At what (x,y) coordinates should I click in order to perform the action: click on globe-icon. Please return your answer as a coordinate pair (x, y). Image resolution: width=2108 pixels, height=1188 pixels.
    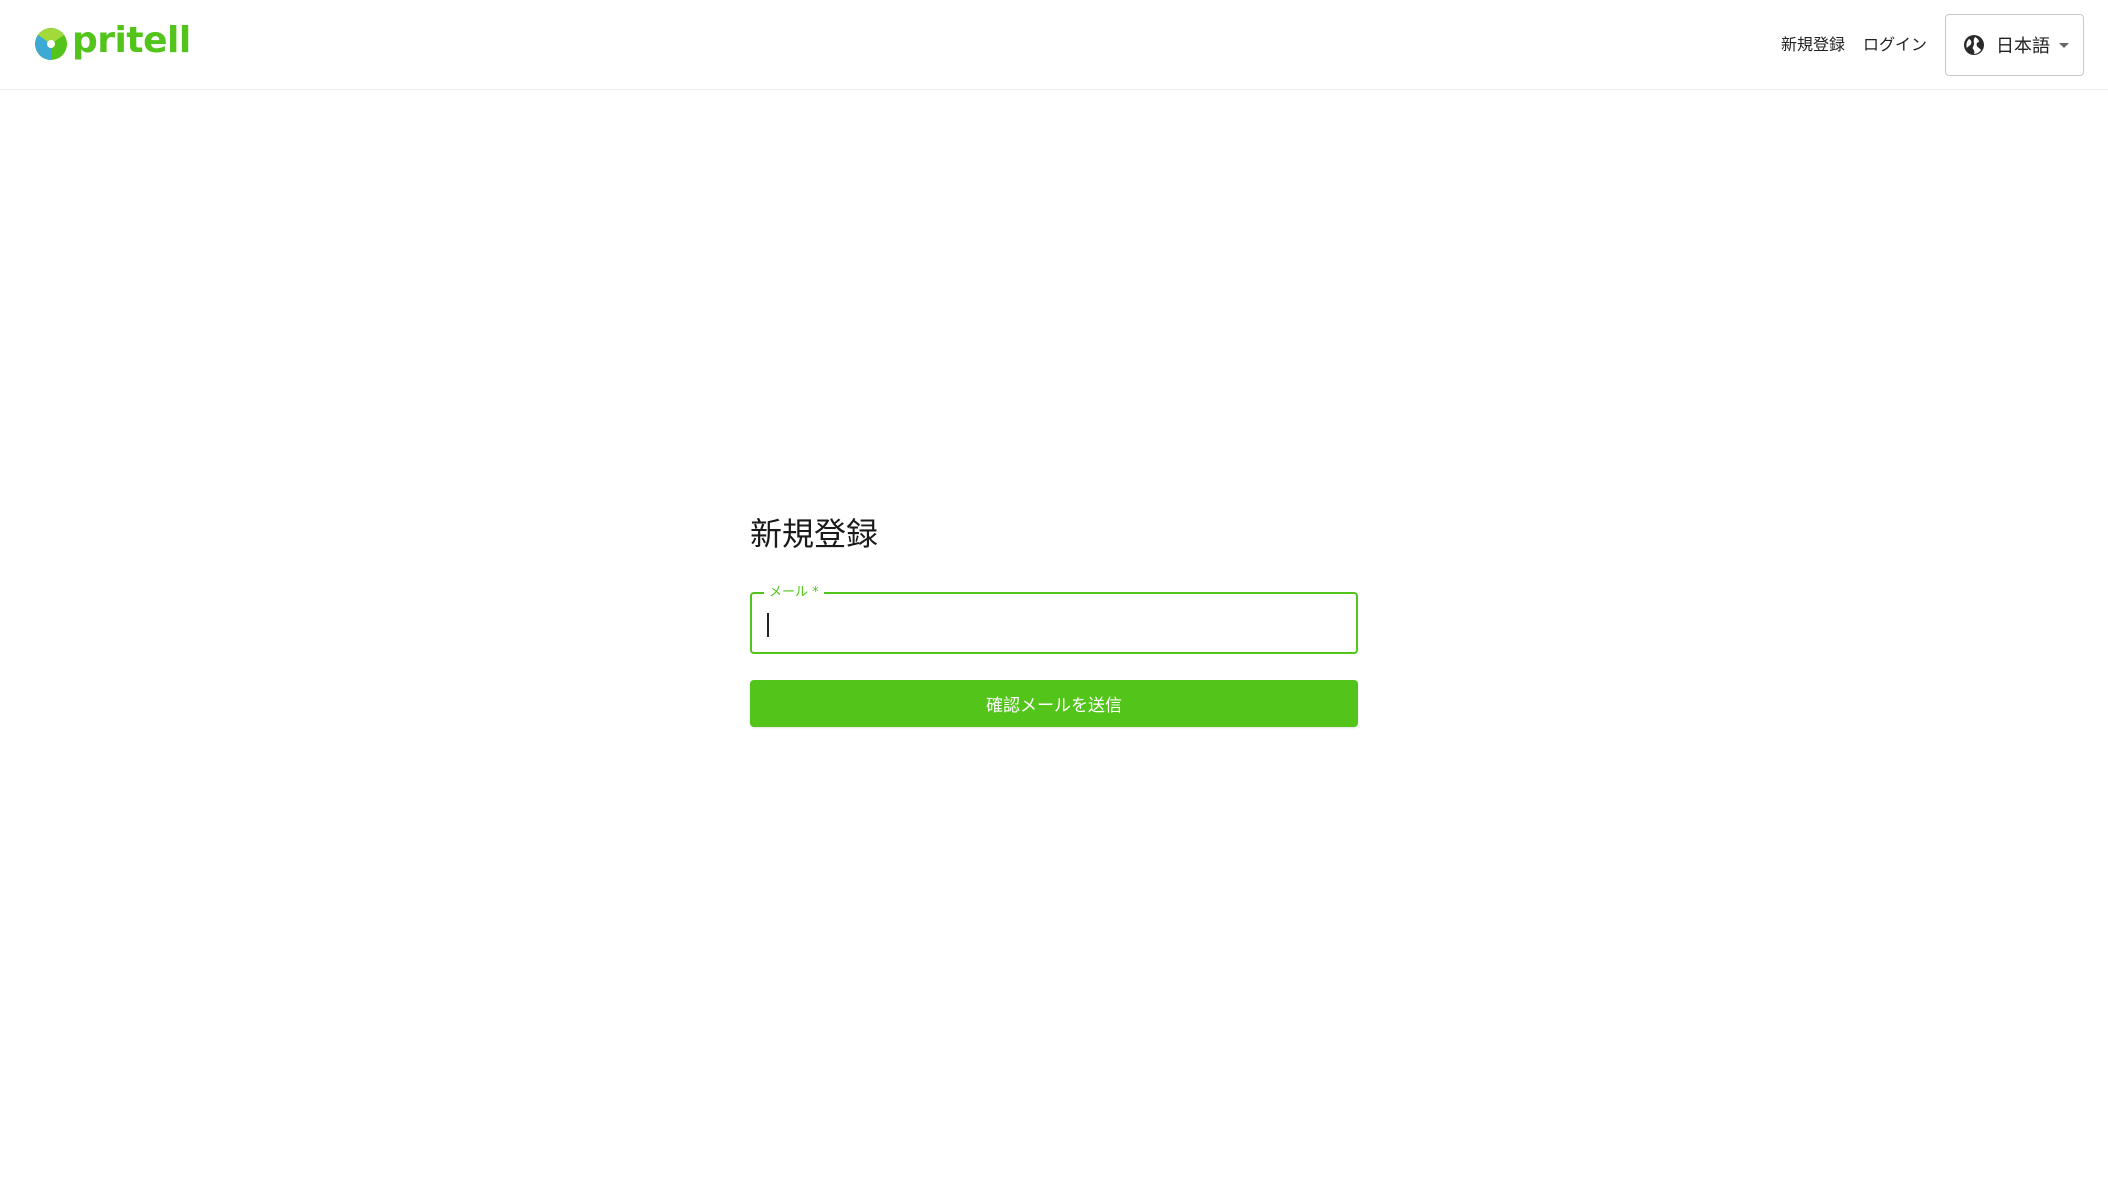
    Looking at the image, I should click on (1974, 45).